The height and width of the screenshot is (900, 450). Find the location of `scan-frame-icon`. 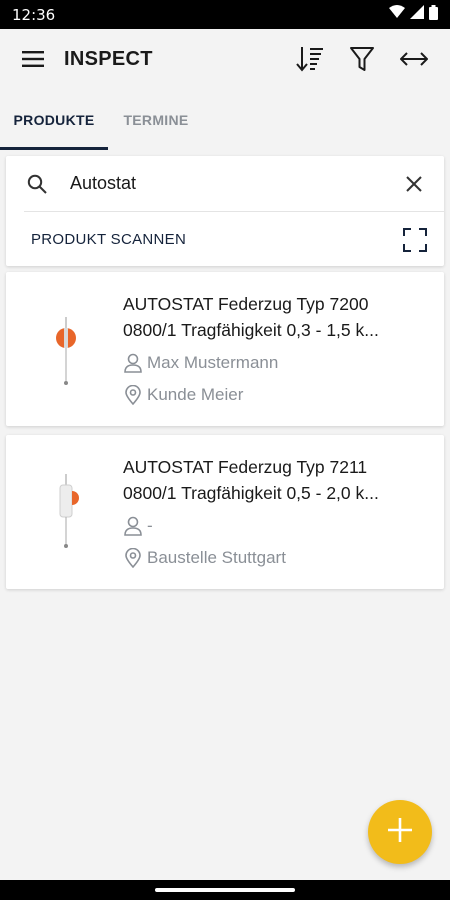

scan-frame-icon is located at coordinates (415, 240).